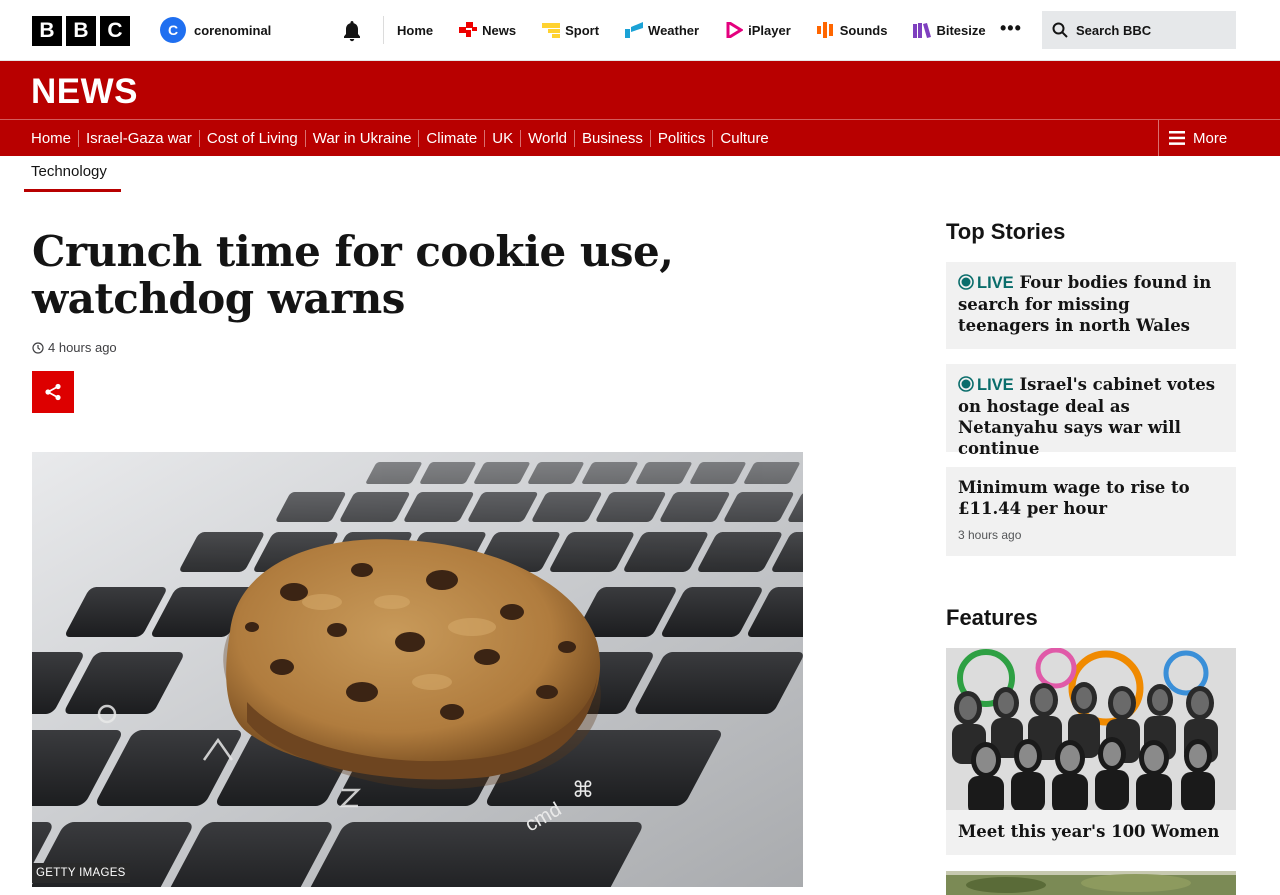 The width and height of the screenshot is (1280, 895). Describe the element at coordinates (1091, 832) in the screenshot. I see `feature-title: Meet this year's 100 Women` at that location.